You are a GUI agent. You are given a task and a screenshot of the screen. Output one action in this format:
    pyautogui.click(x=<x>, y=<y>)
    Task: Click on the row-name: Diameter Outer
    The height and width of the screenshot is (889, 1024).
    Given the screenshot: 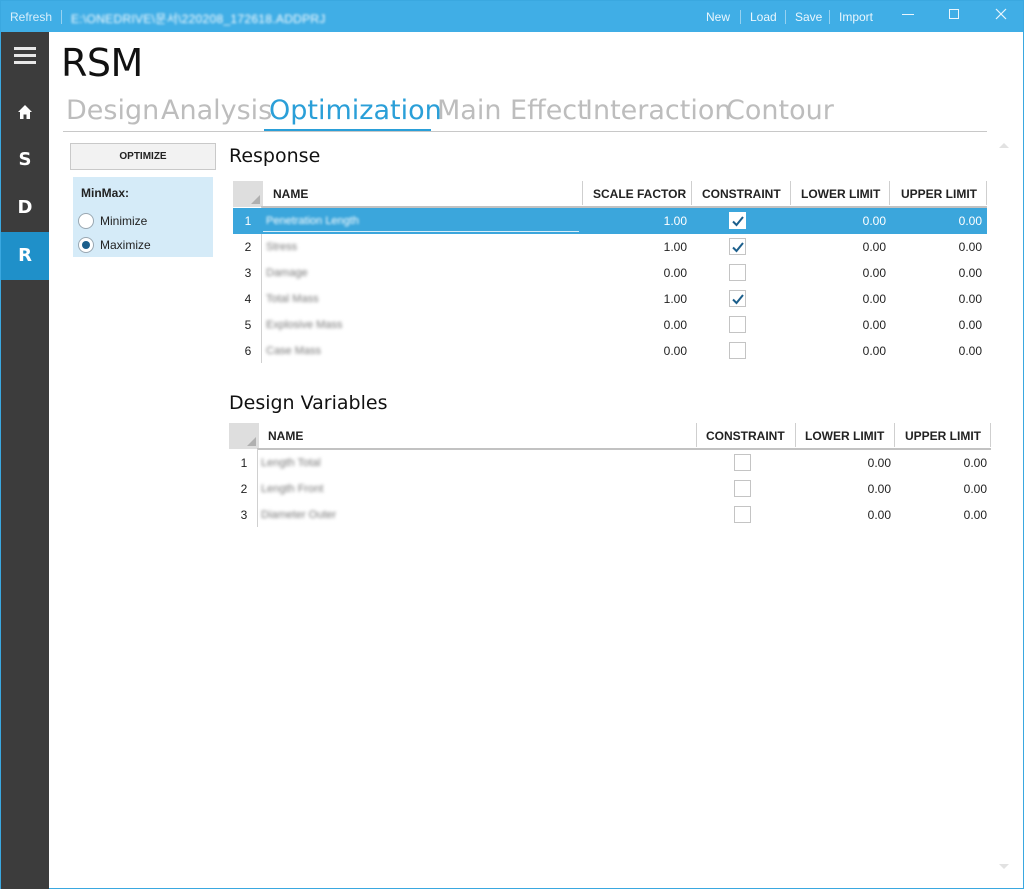 What is the action you would take?
    pyautogui.click(x=298, y=515)
    